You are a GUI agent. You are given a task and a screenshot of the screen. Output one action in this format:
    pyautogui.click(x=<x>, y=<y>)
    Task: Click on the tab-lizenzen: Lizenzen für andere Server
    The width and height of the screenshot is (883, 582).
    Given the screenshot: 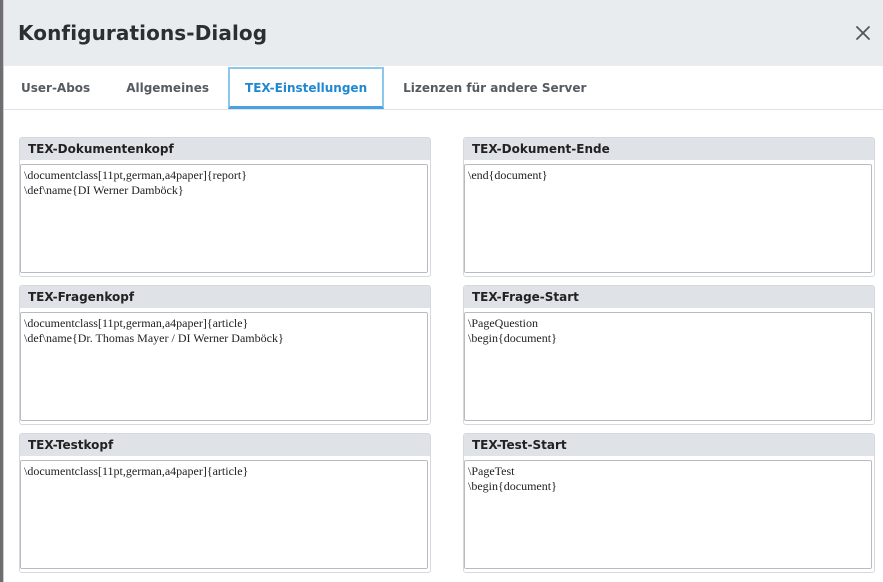 What is the action you would take?
    pyautogui.click(x=494, y=87)
    